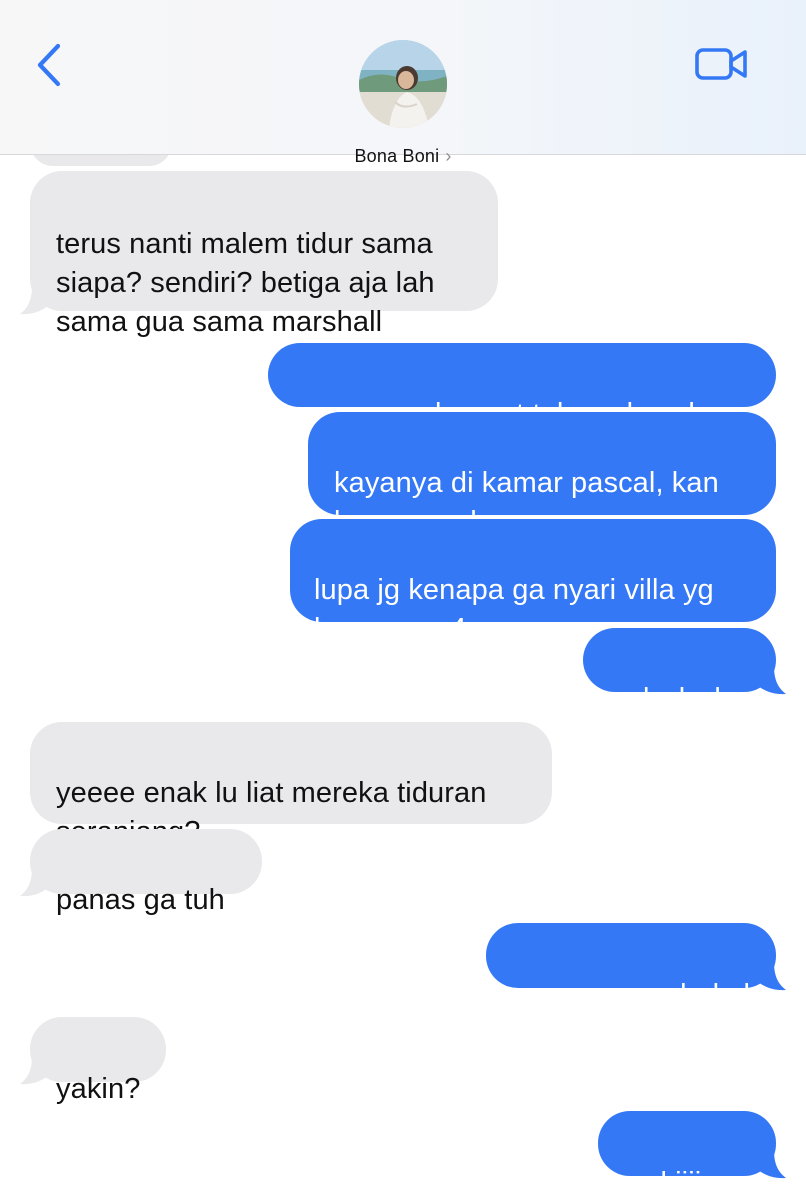 This screenshot has height=1200, width=806. I want to click on message-bubble-outgoing: wkwkwkw, so click(679, 671).